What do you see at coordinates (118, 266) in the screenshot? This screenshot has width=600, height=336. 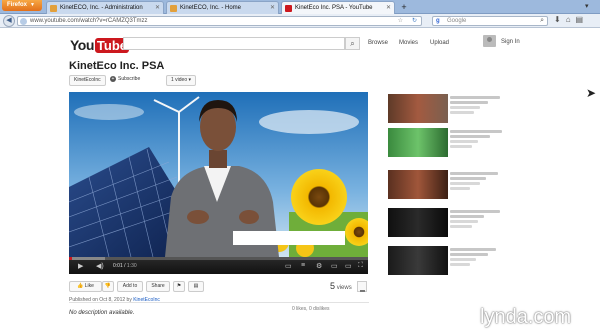 I see `current-time: 0:01` at bounding box center [118, 266].